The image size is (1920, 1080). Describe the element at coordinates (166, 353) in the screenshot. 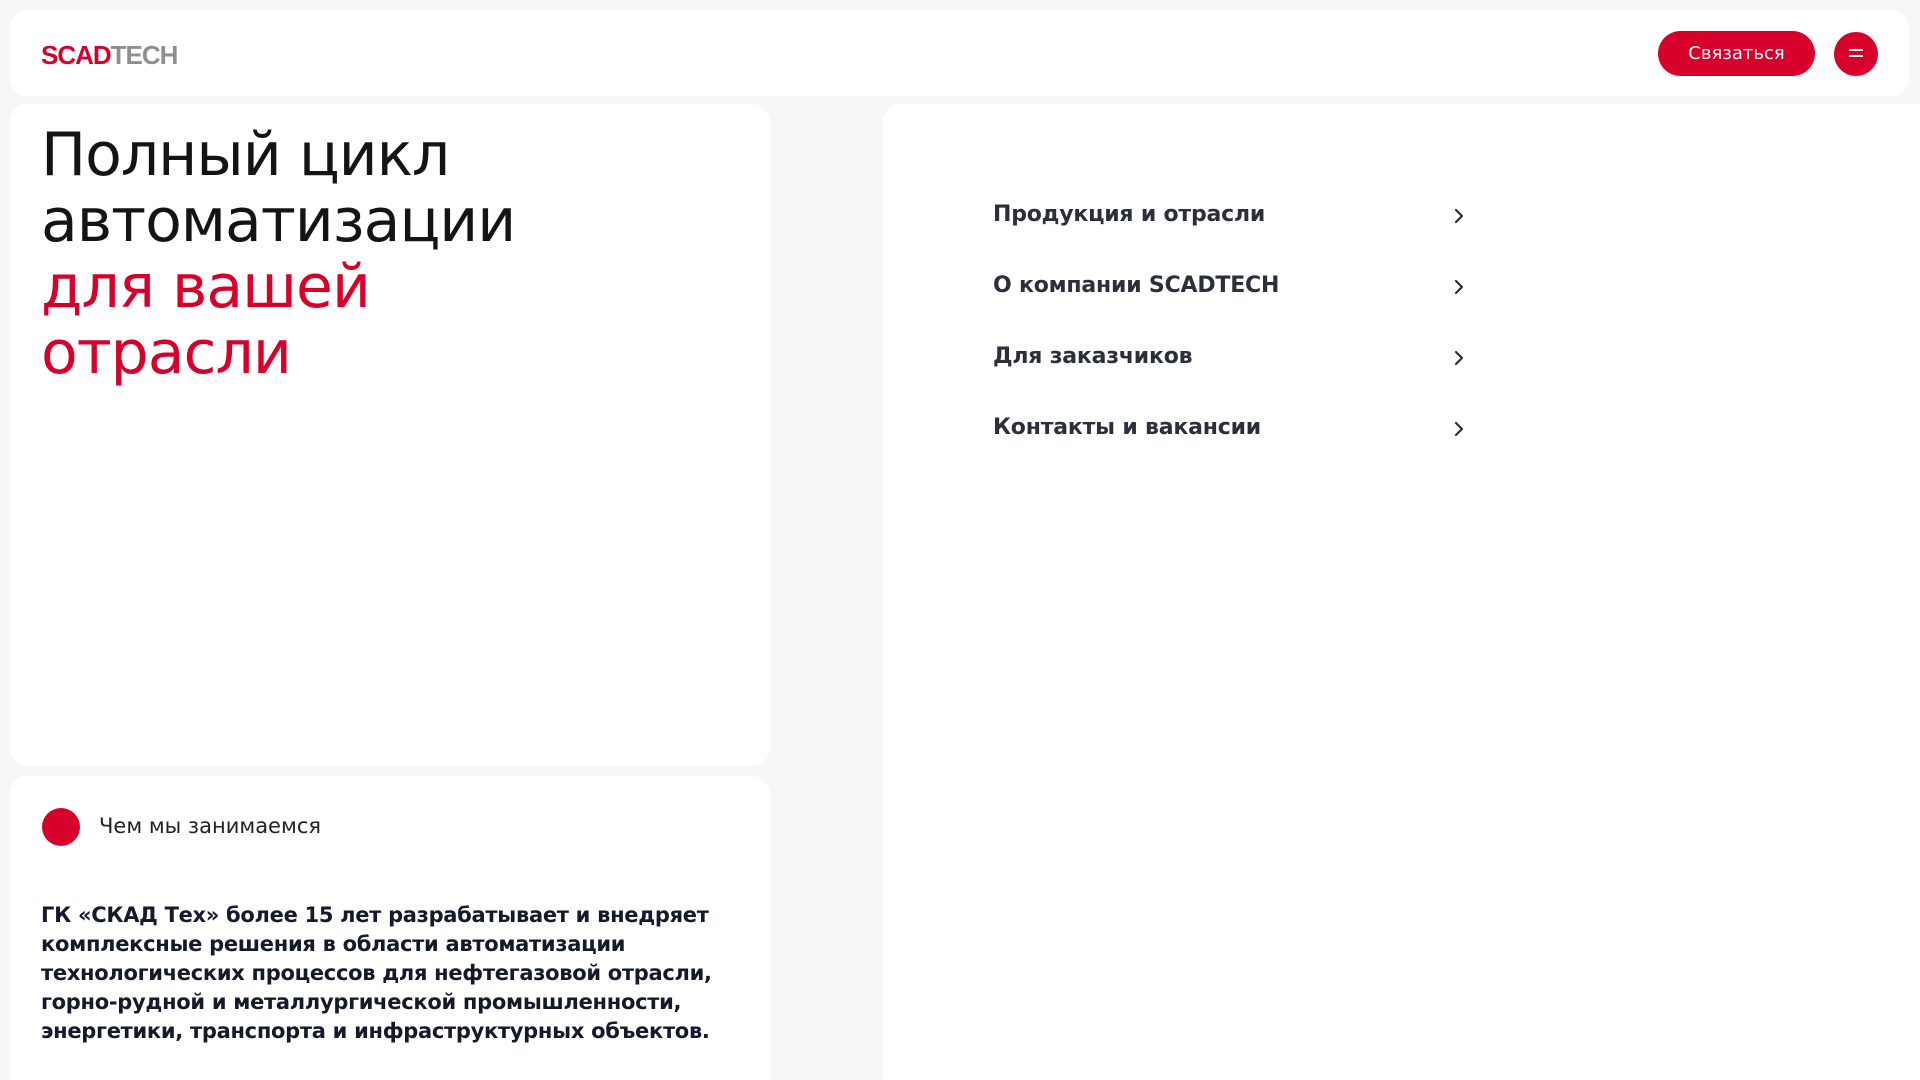

I see `hero-accent-line-2: отрасли` at that location.